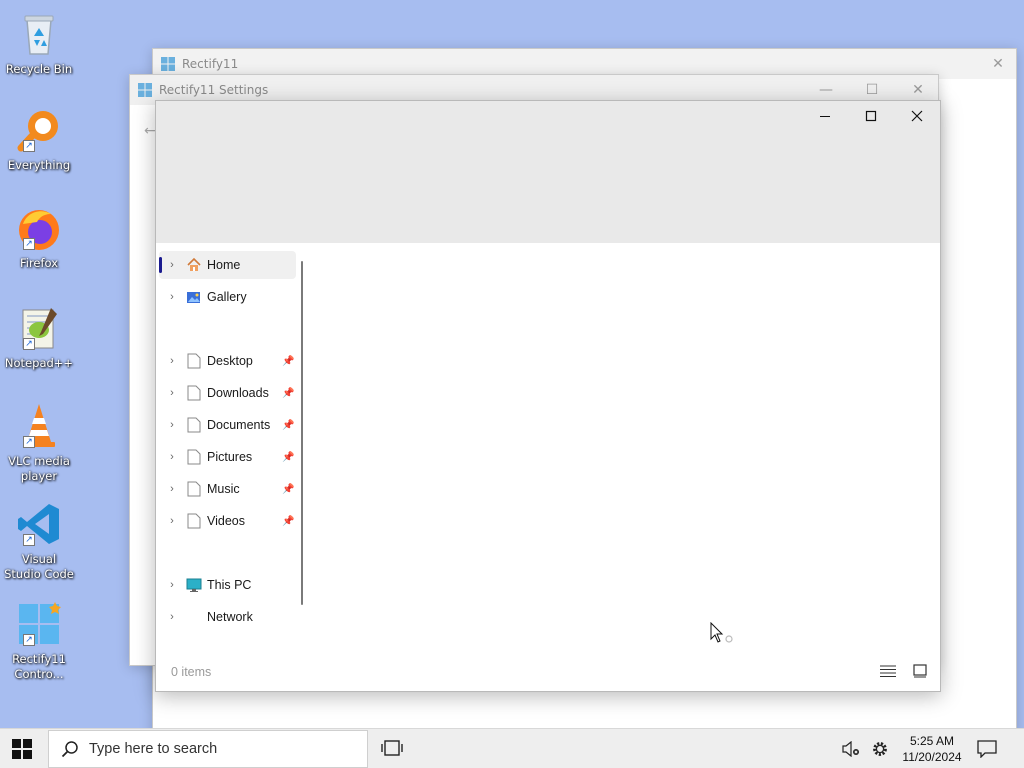 The width and height of the screenshot is (1024, 768). I want to click on nav-item-music: › Music 📌, so click(227, 489).